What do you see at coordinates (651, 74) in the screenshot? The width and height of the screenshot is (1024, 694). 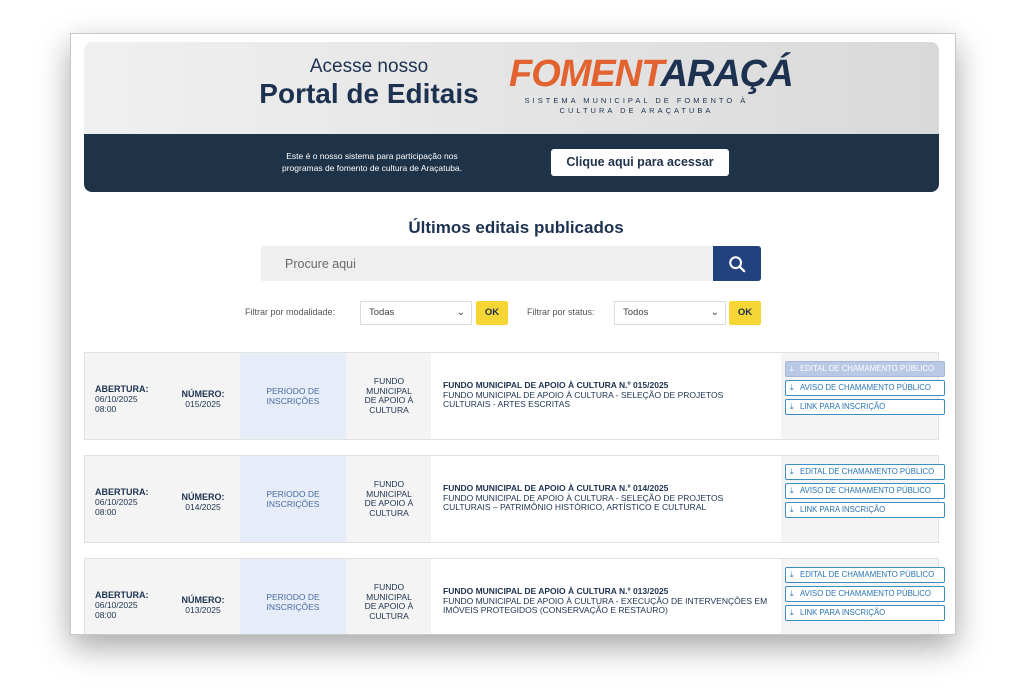 I see `logo-wordmark: FOMENTARAÇÁ` at bounding box center [651, 74].